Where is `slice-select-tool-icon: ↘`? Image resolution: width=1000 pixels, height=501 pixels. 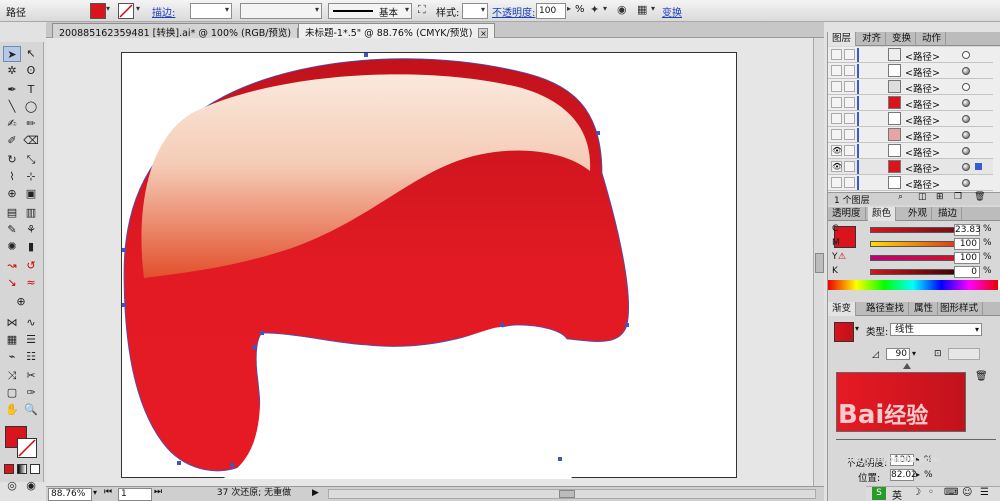
slice-select-tool-icon: ↘ is located at coordinates (12, 283).